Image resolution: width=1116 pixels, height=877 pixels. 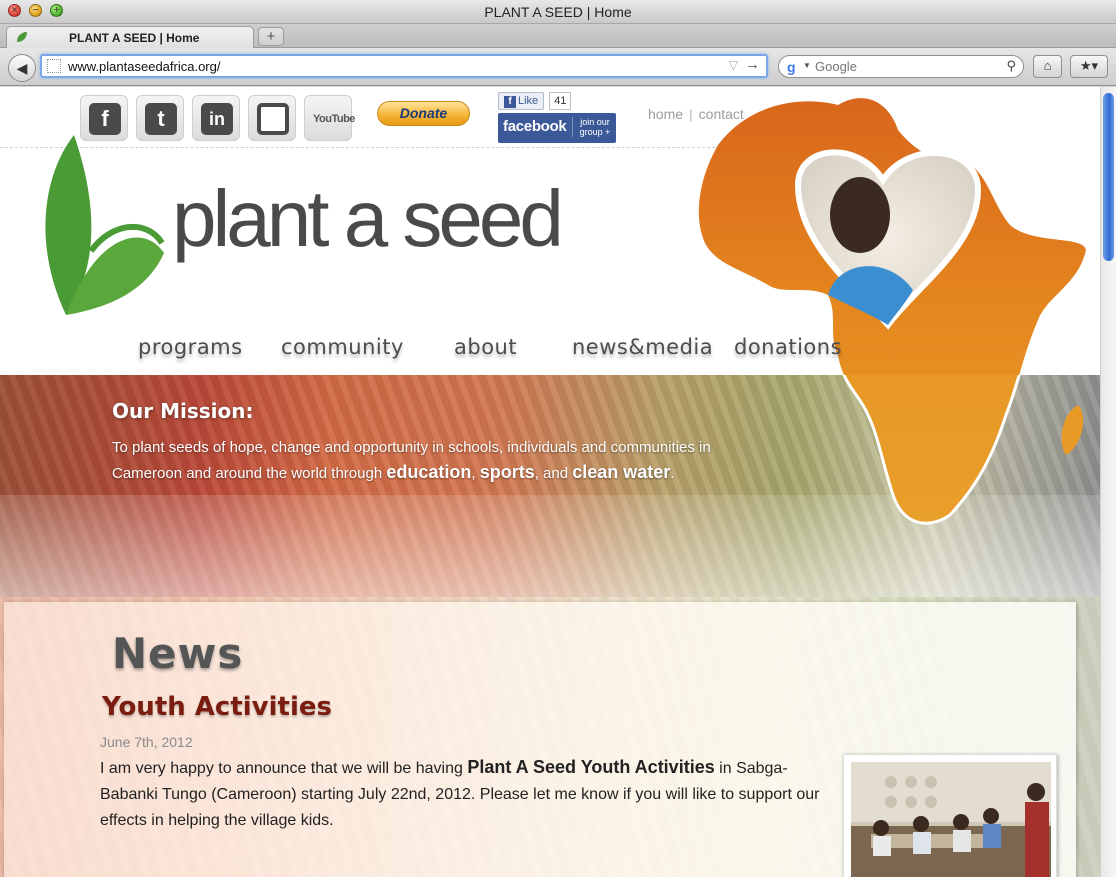 What do you see at coordinates (54, 66) in the screenshot?
I see `page-icon` at bounding box center [54, 66].